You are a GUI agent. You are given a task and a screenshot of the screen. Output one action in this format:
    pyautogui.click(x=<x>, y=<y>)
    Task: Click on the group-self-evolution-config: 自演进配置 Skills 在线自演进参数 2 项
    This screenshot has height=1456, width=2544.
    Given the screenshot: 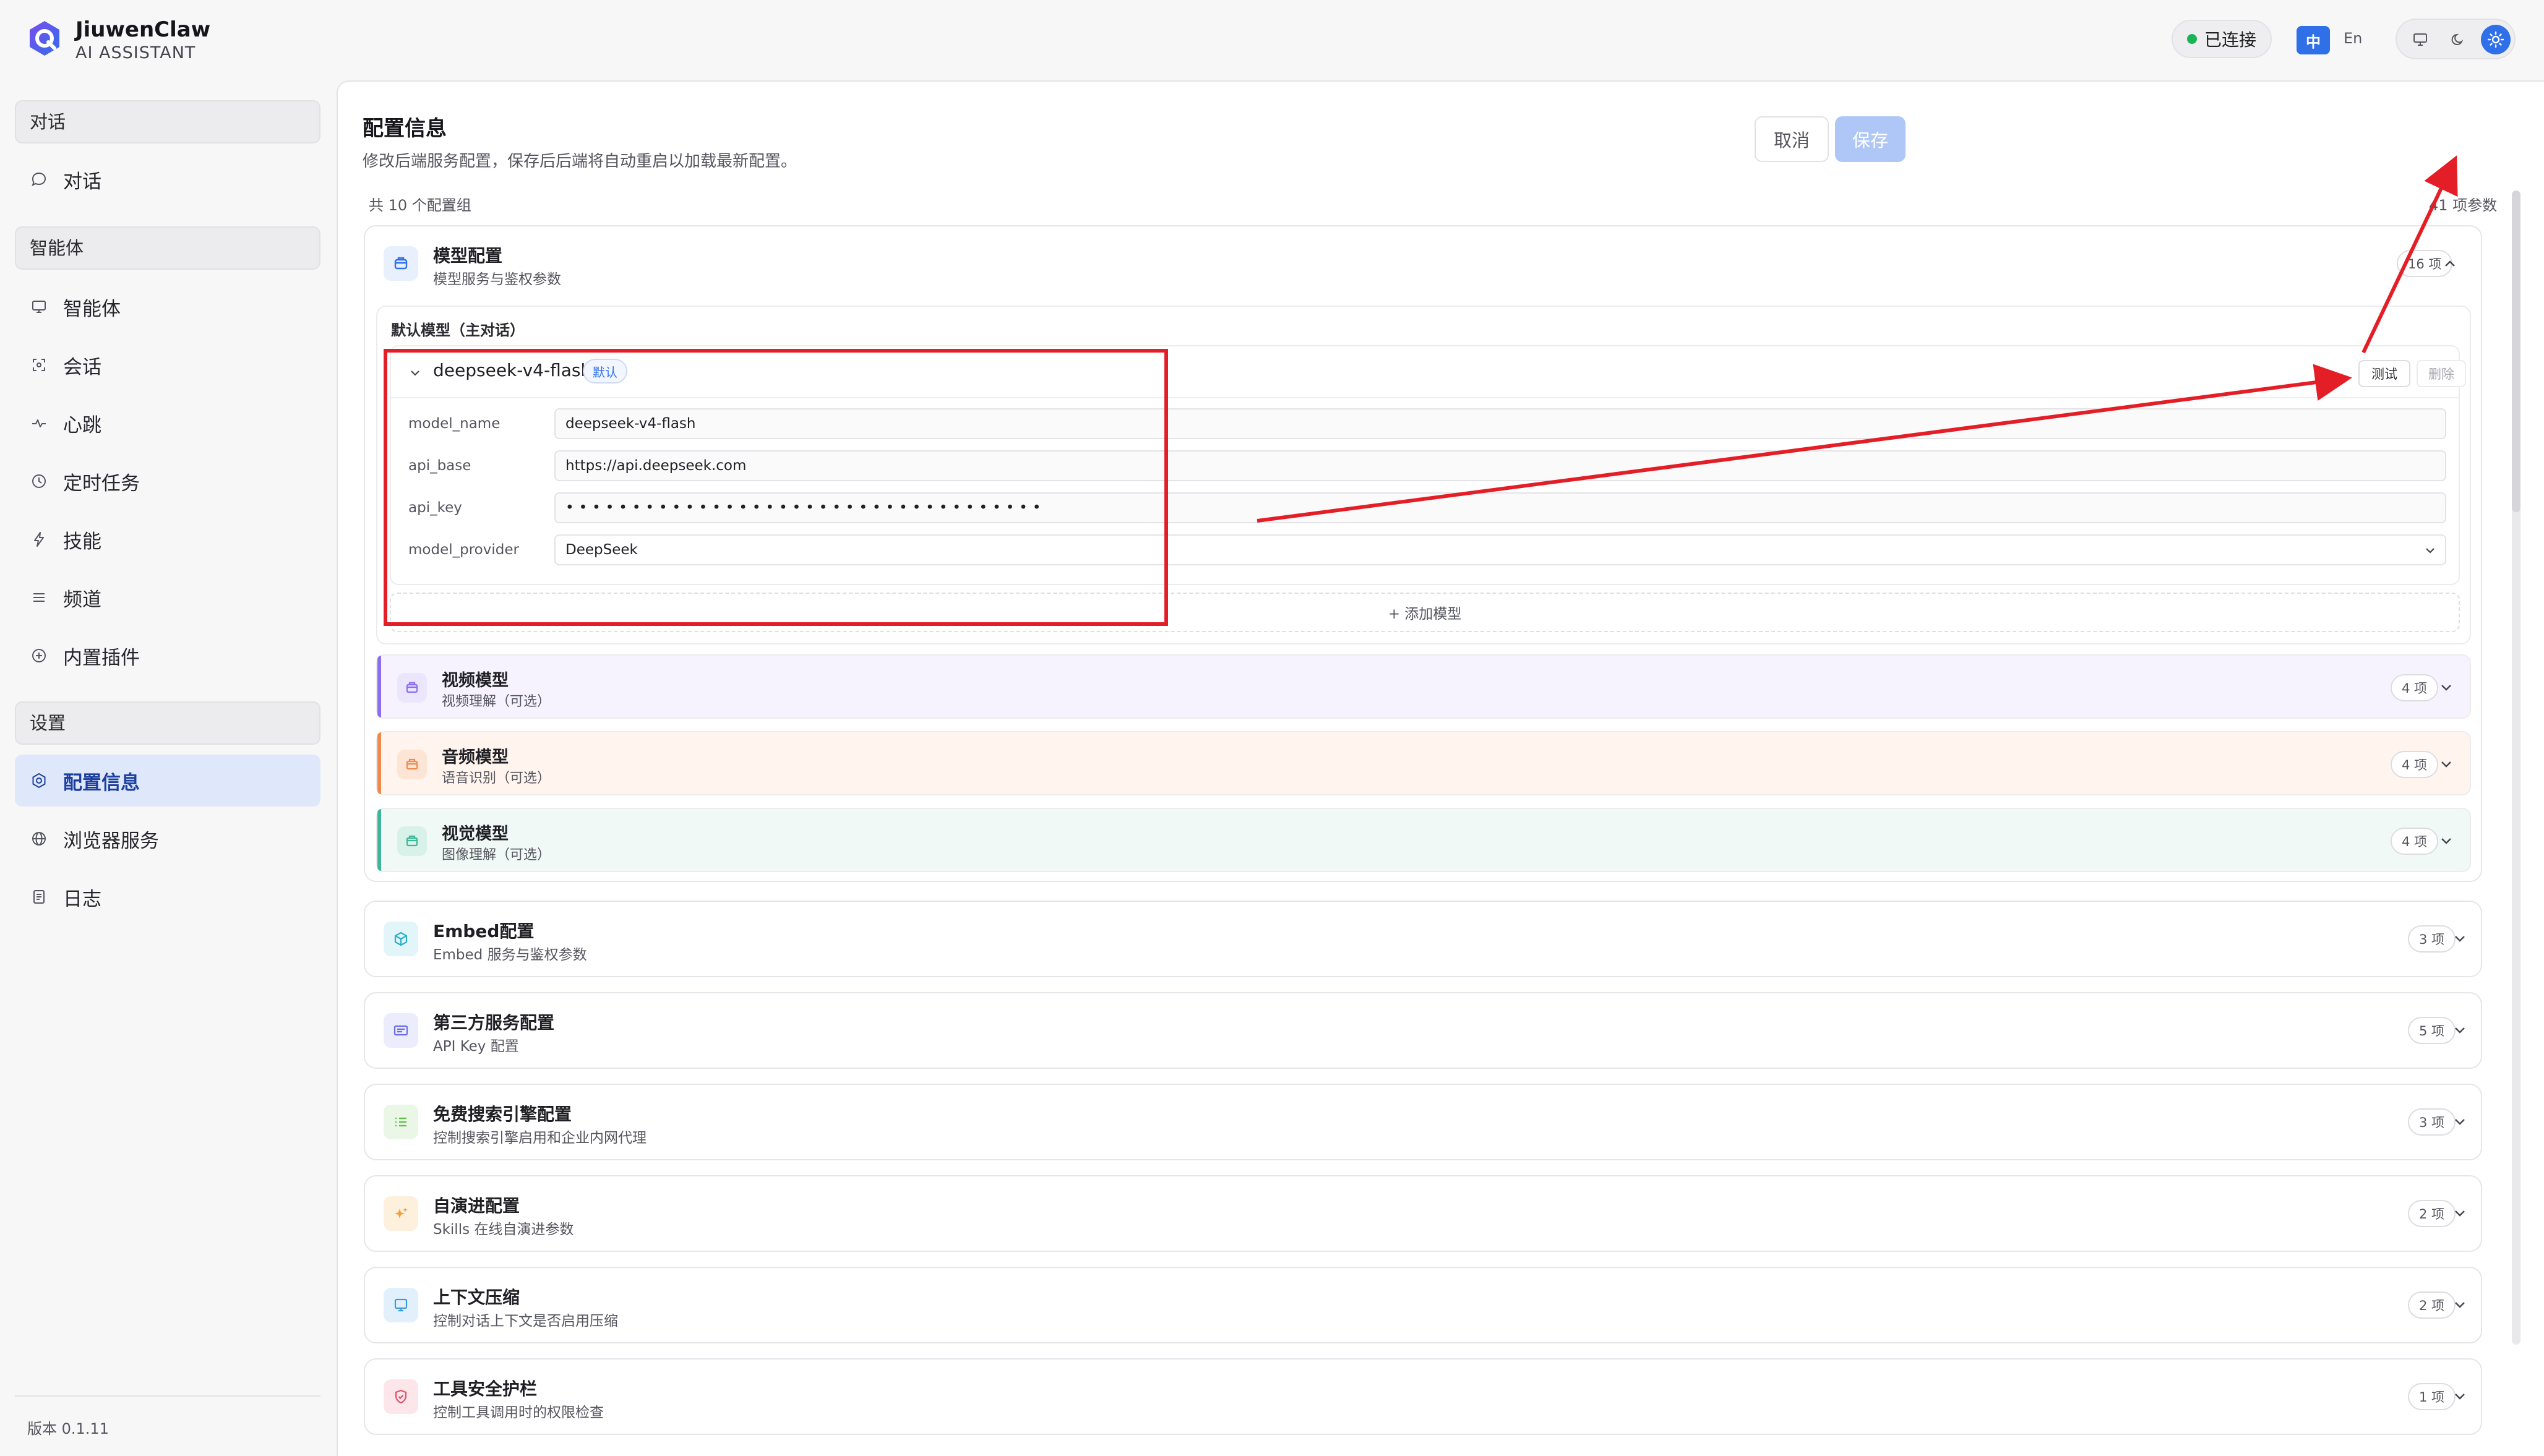 What is the action you would take?
    pyautogui.click(x=1423, y=1213)
    